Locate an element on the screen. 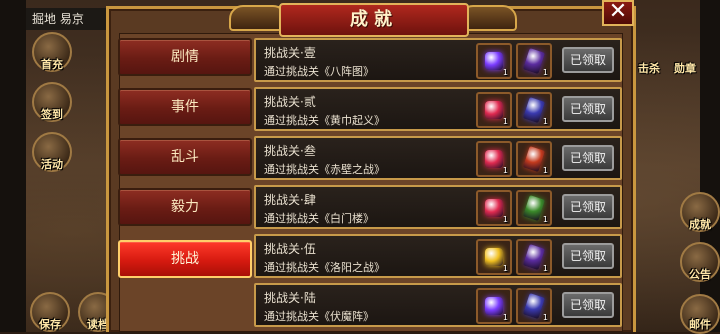 The width and height of the screenshot is (720, 334). achievement-title: 挑战关·壹 is located at coordinates (290, 53).